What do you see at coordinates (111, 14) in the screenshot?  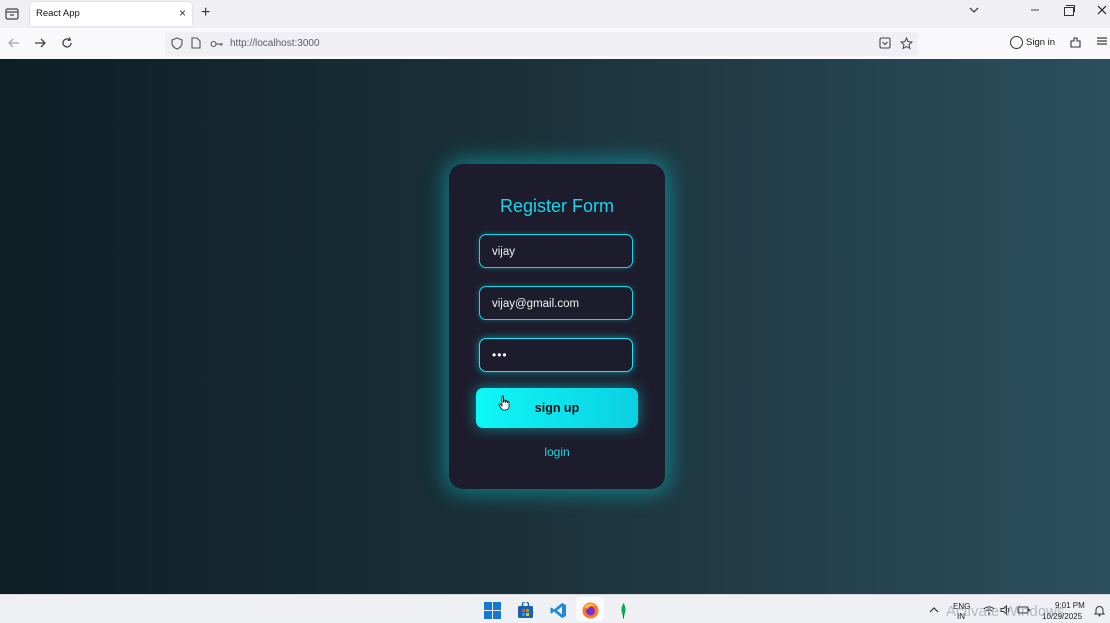 I see `tab-react-app: React App ×` at bounding box center [111, 14].